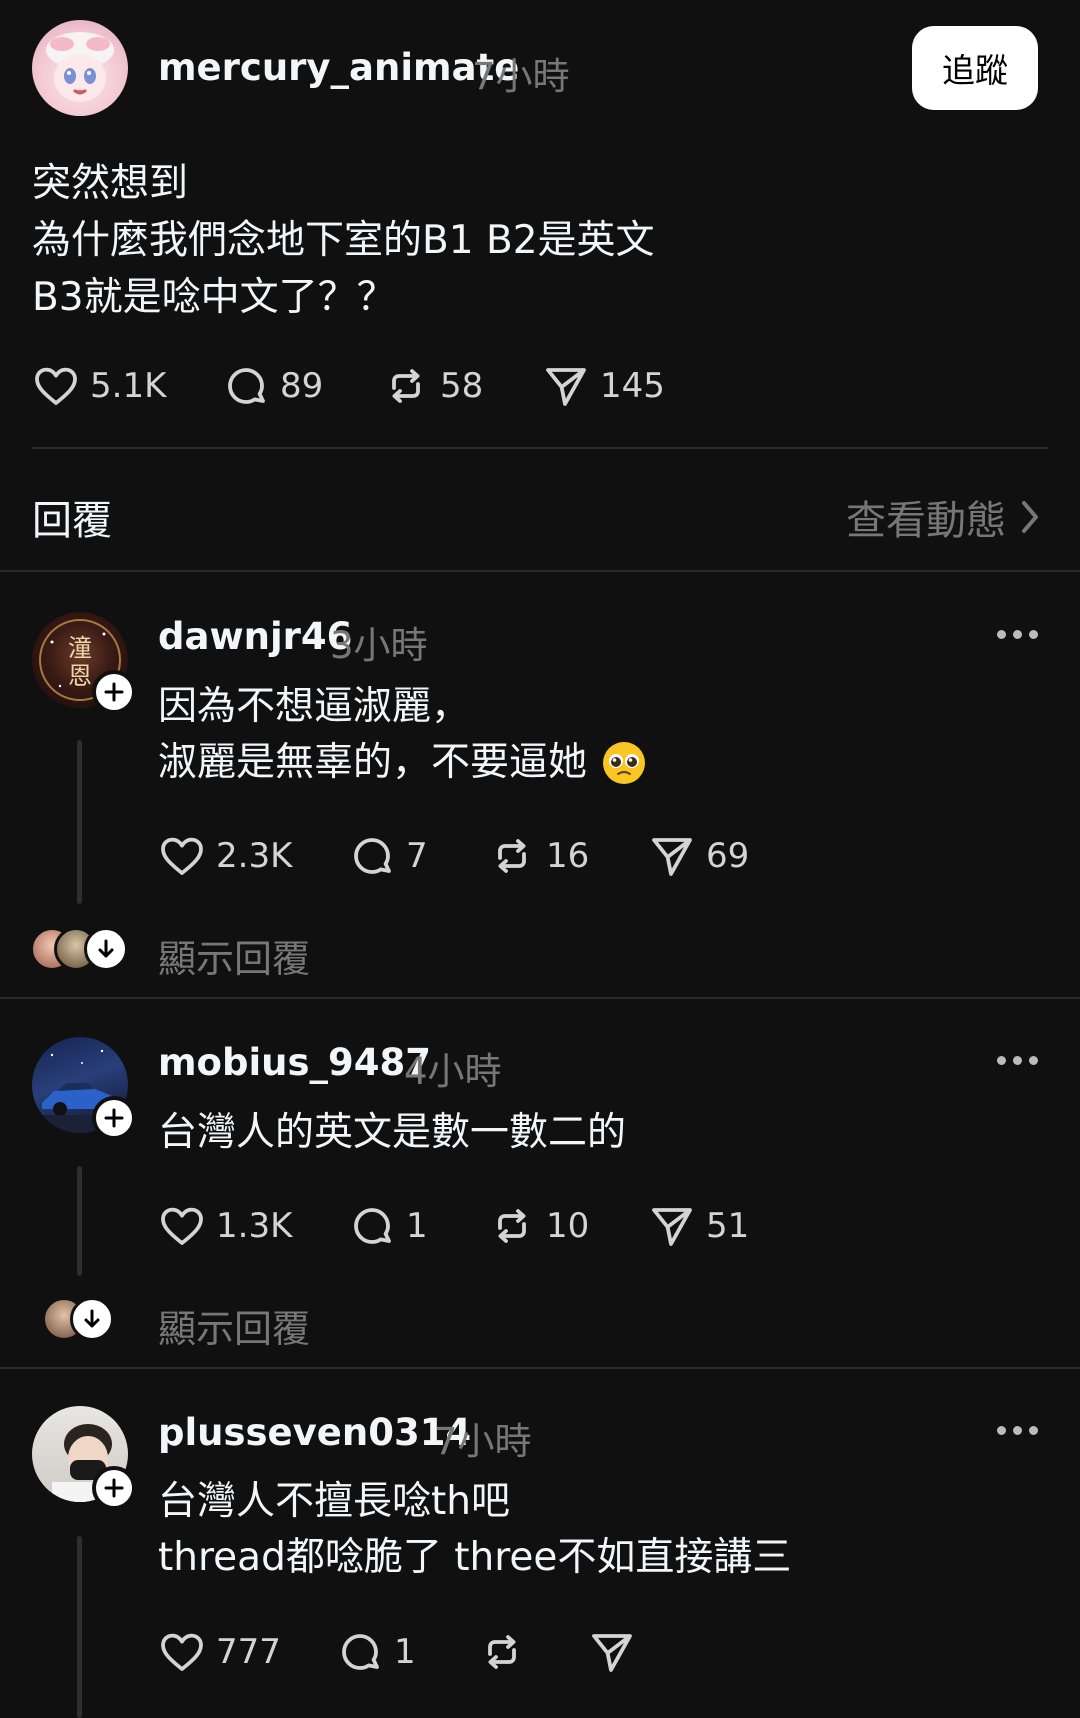  Describe the element at coordinates (254, 856) in the screenshot. I see `reply-like-count: 2.3K` at that location.